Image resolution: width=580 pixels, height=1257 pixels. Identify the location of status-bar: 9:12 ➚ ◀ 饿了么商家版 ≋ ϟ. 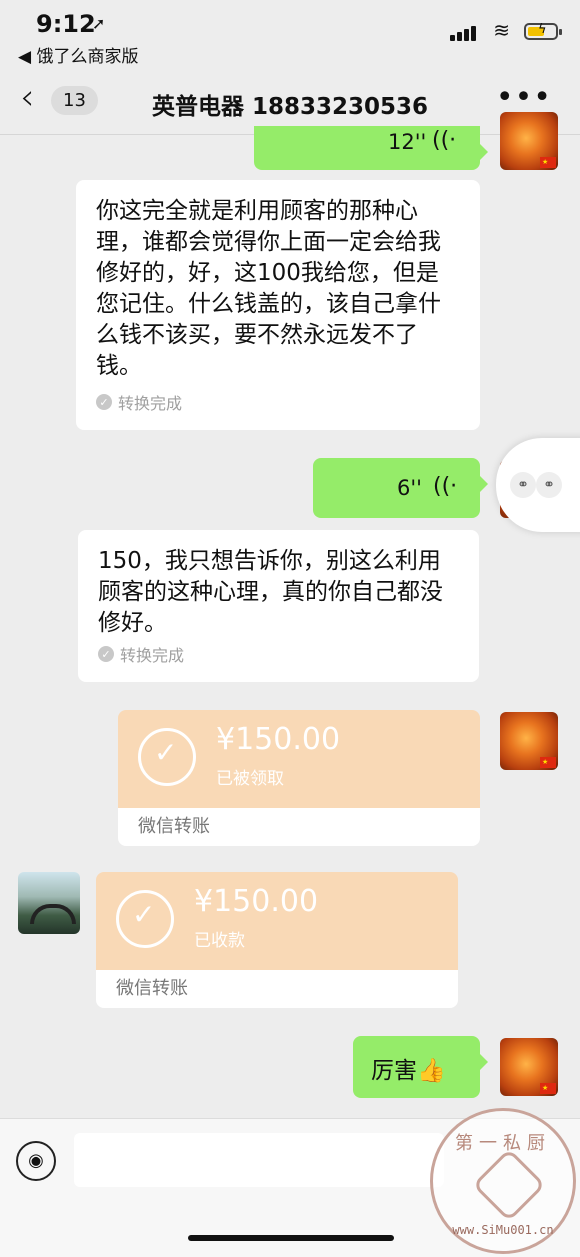
(290, 36).